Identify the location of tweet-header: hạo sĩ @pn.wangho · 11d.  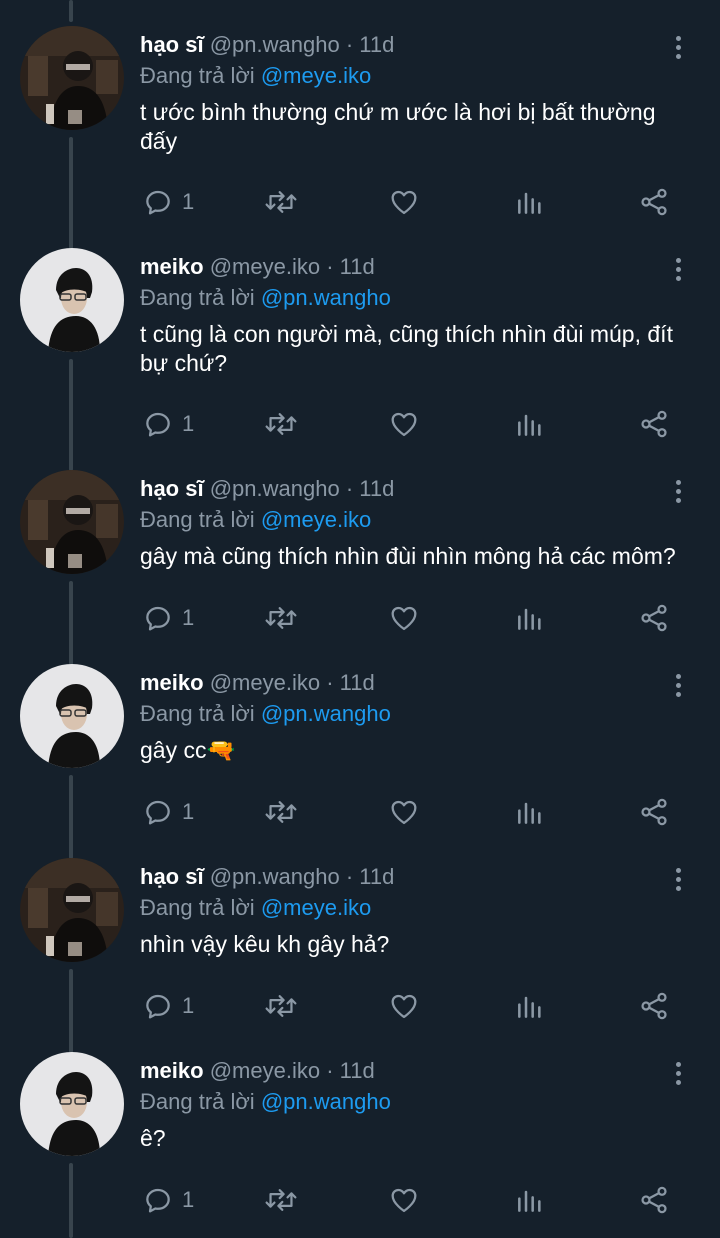
(416, 45).